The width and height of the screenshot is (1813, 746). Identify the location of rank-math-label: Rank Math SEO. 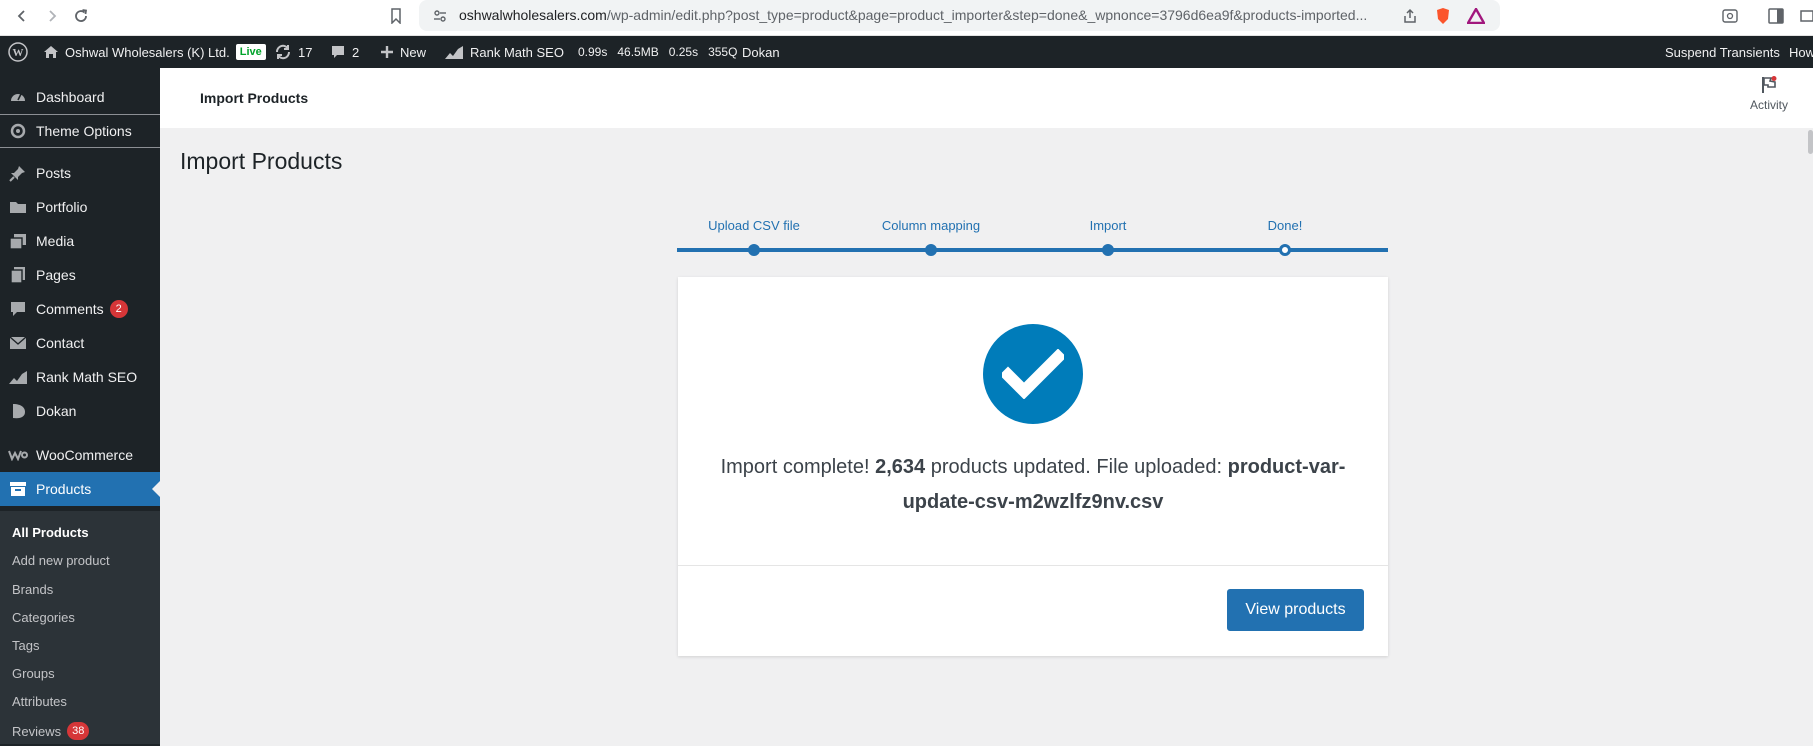
(517, 52).